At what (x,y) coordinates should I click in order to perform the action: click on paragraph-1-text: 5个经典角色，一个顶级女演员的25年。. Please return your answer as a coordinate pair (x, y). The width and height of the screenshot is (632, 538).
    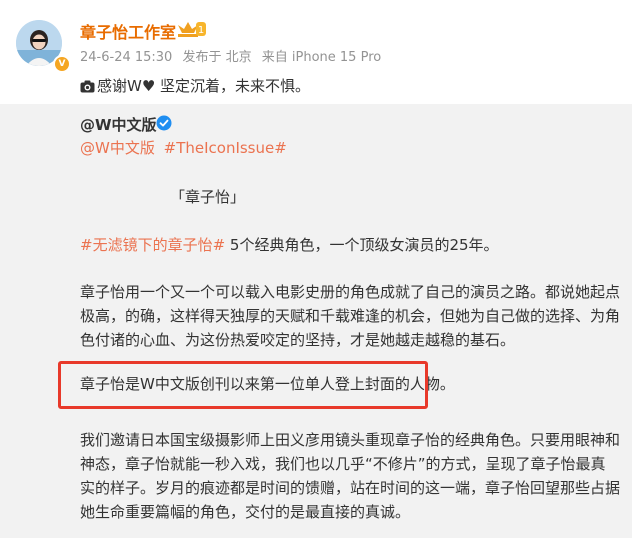
    Looking at the image, I should click on (362, 245).